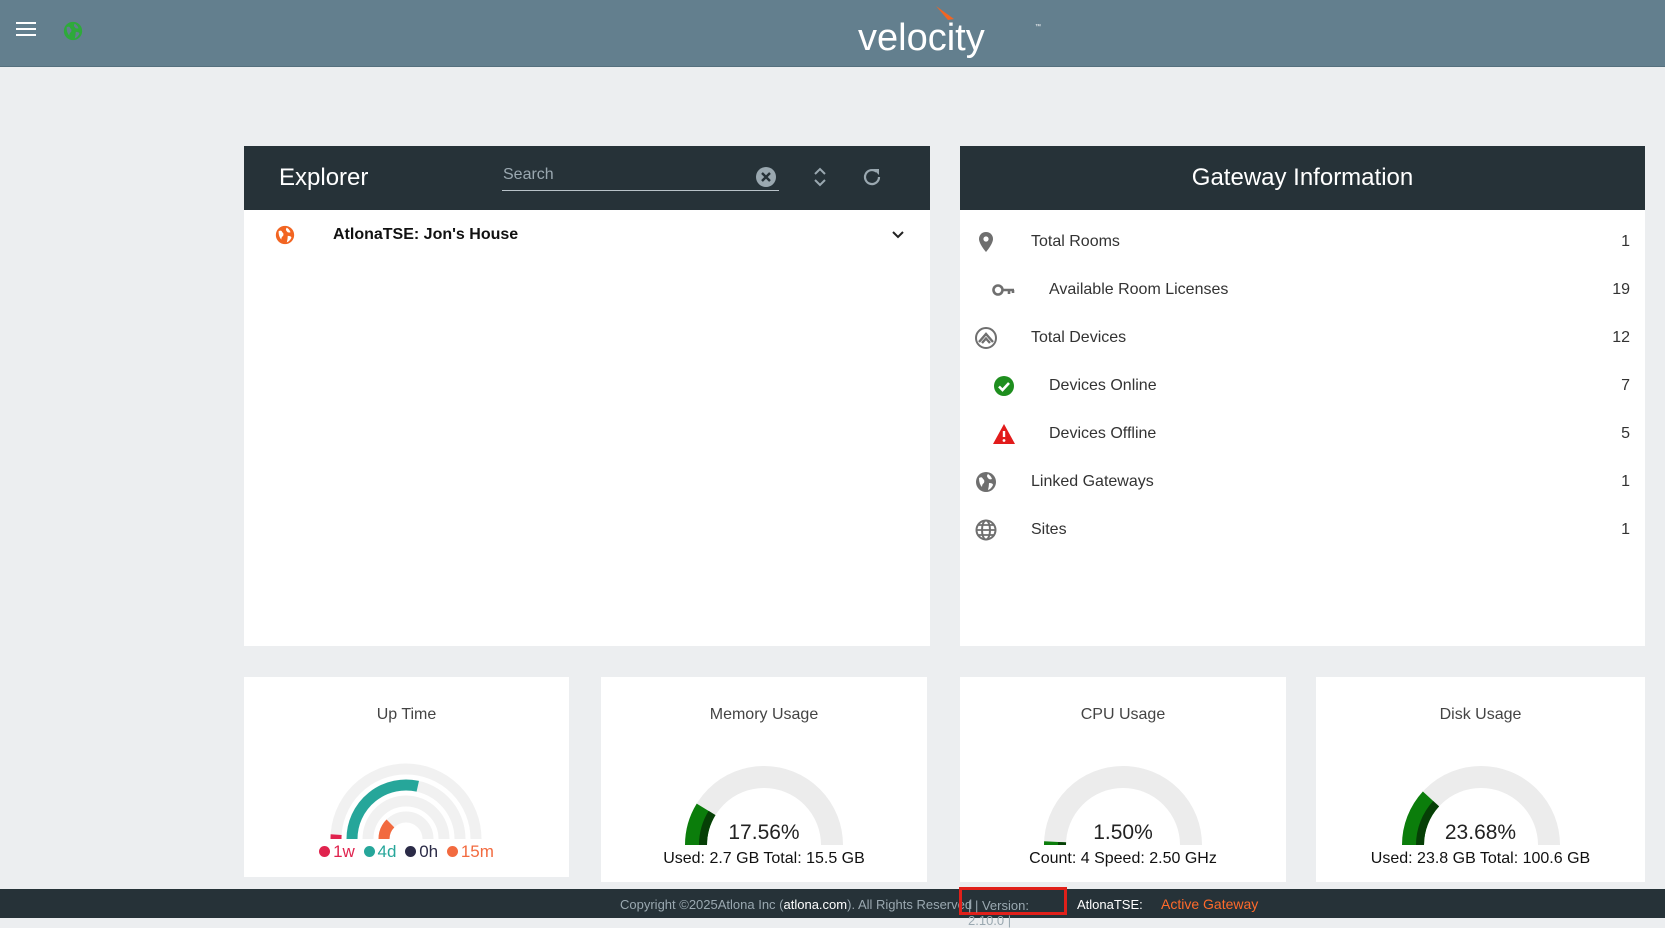  I want to click on svg-text: velocity, so click(921, 38).